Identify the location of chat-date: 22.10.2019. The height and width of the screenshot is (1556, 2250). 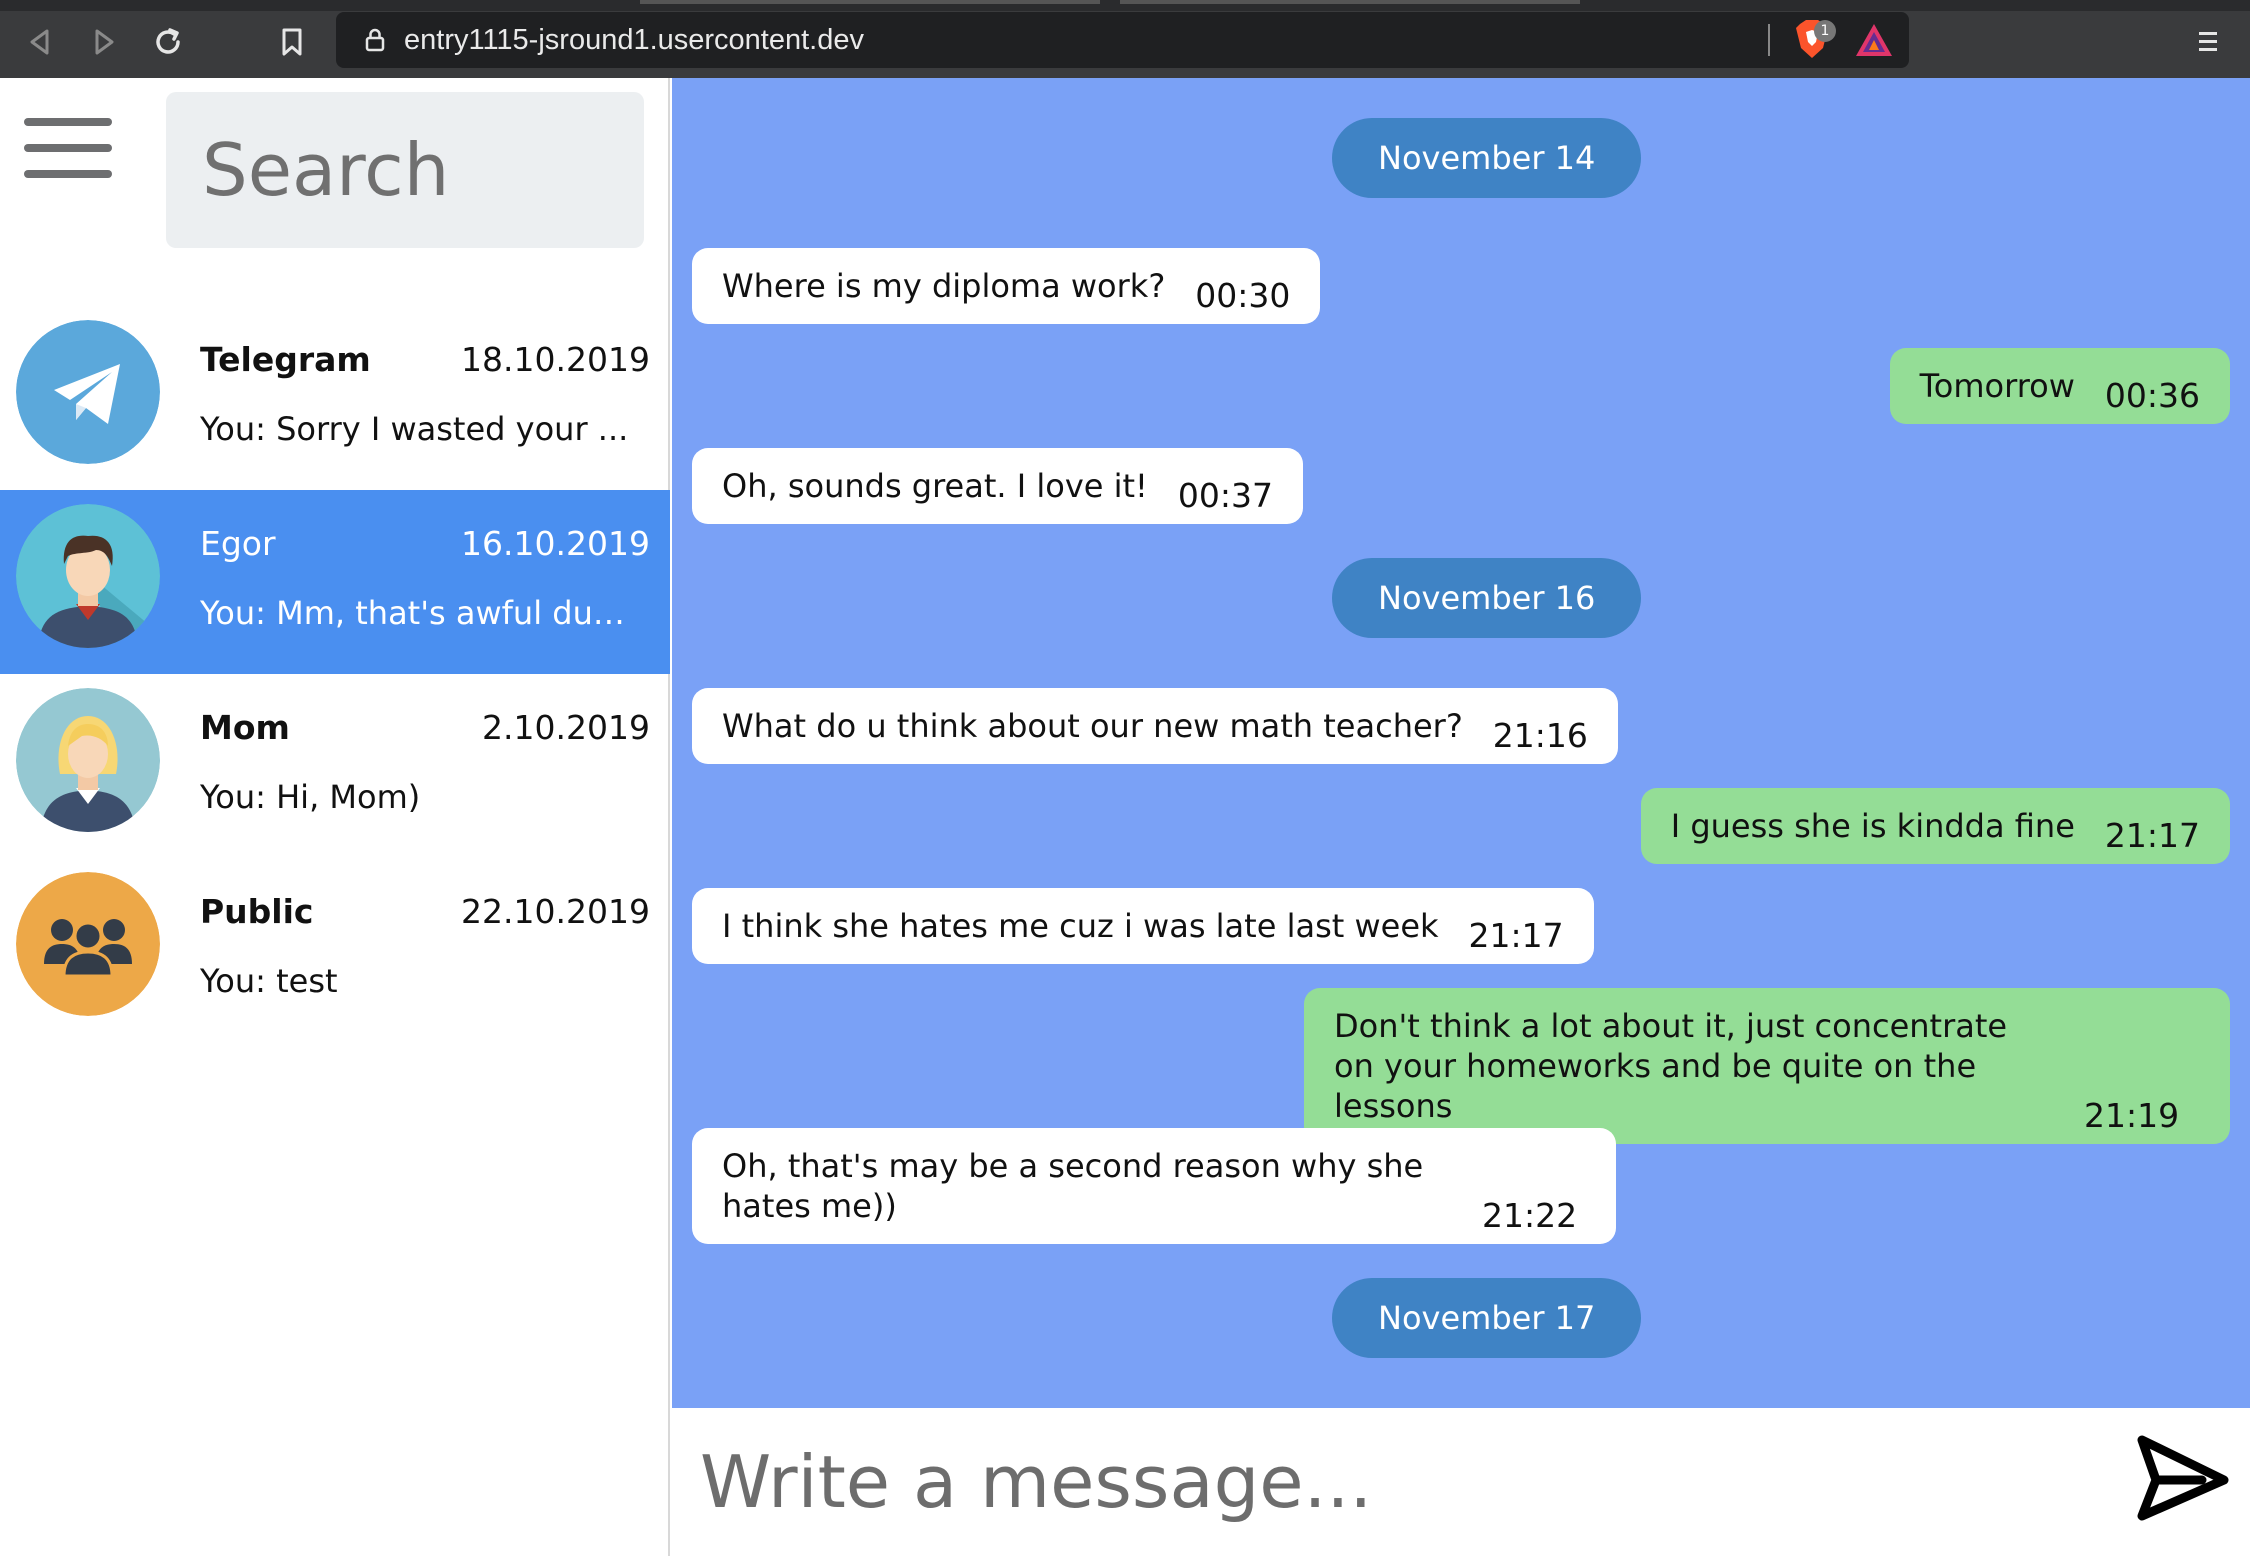
(555, 911).